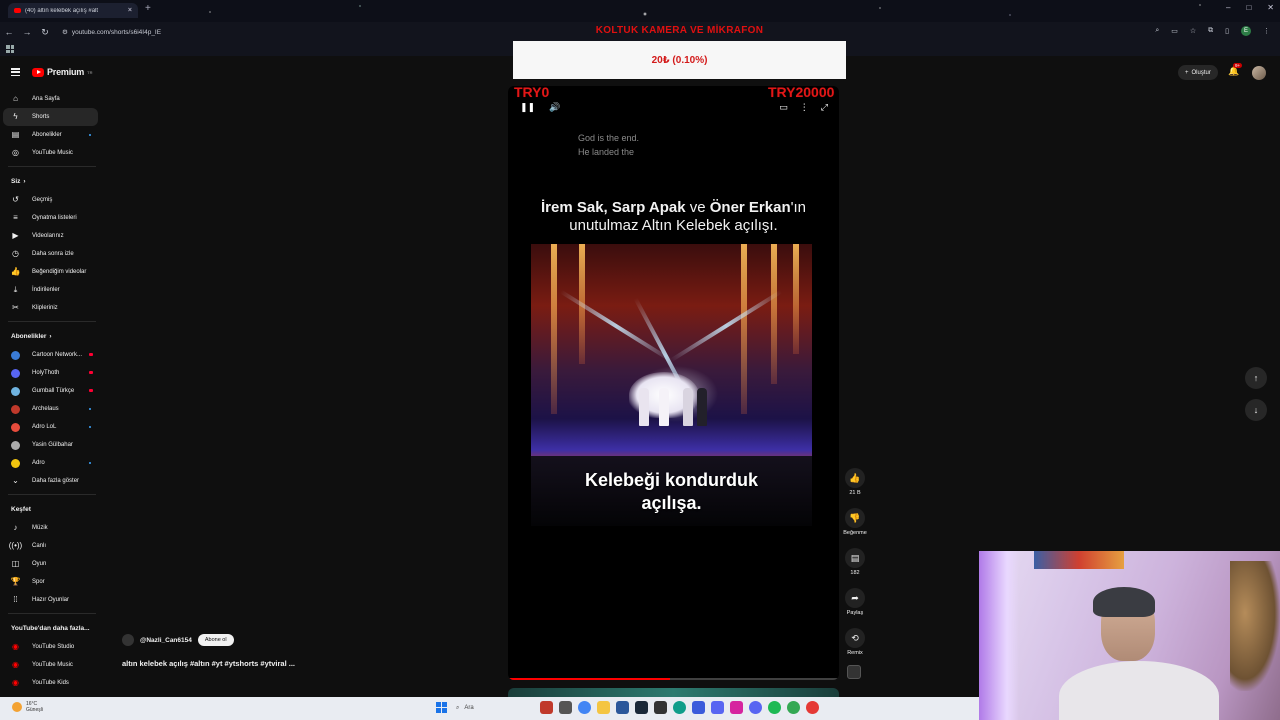  Describe the element at coordinates (641, 707) in the screenshot. I see `steam-icon` at that location.